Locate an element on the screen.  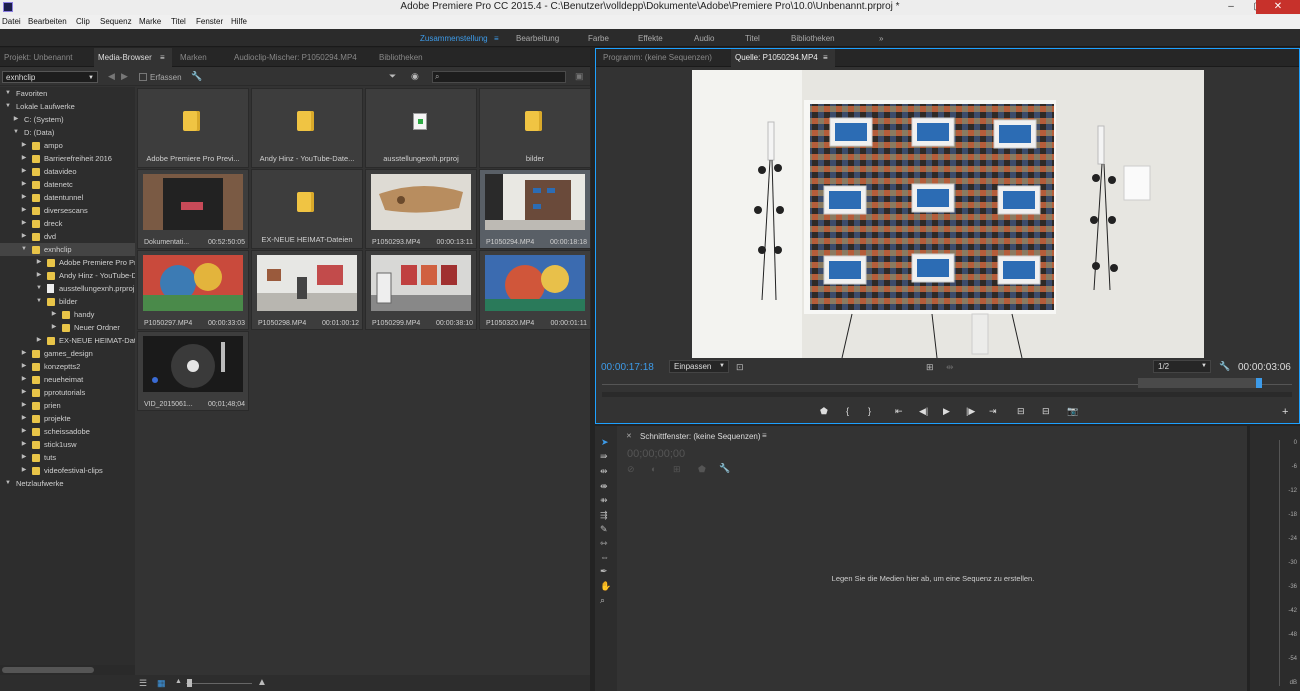
tree-item: ▶ prien is located at coordinates (67, 405).